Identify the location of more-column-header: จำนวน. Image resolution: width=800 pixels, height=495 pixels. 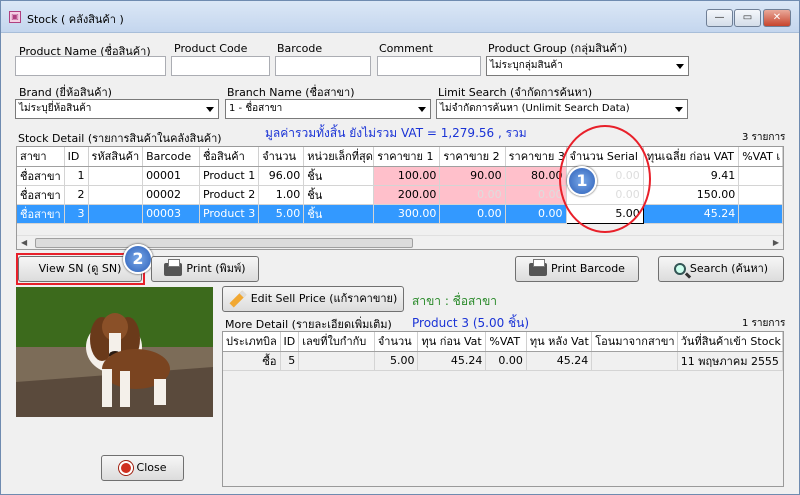
(396, 342).